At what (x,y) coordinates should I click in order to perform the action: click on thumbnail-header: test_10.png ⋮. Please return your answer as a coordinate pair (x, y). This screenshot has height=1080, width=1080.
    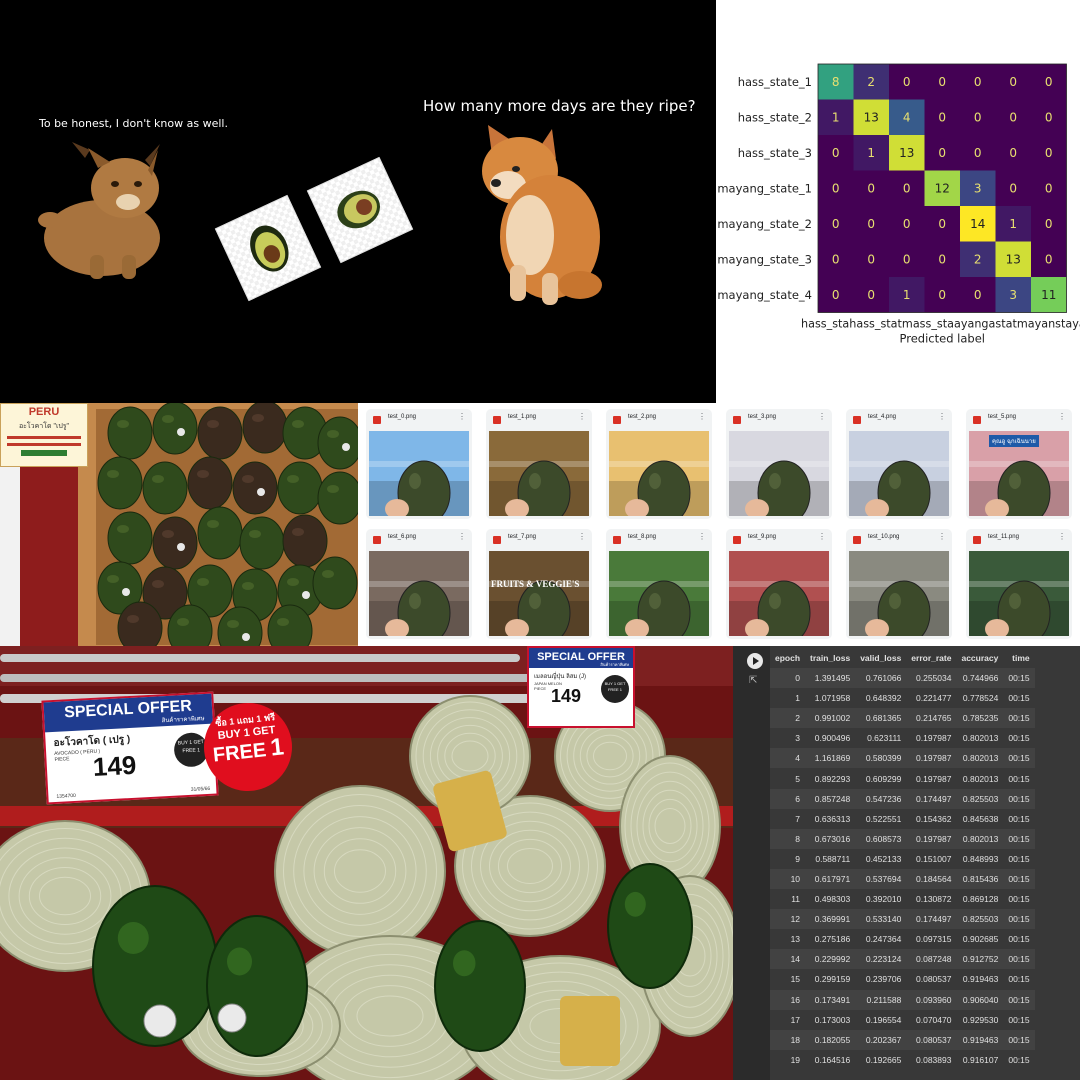
    Looking at the image, I should click on (899, 540).